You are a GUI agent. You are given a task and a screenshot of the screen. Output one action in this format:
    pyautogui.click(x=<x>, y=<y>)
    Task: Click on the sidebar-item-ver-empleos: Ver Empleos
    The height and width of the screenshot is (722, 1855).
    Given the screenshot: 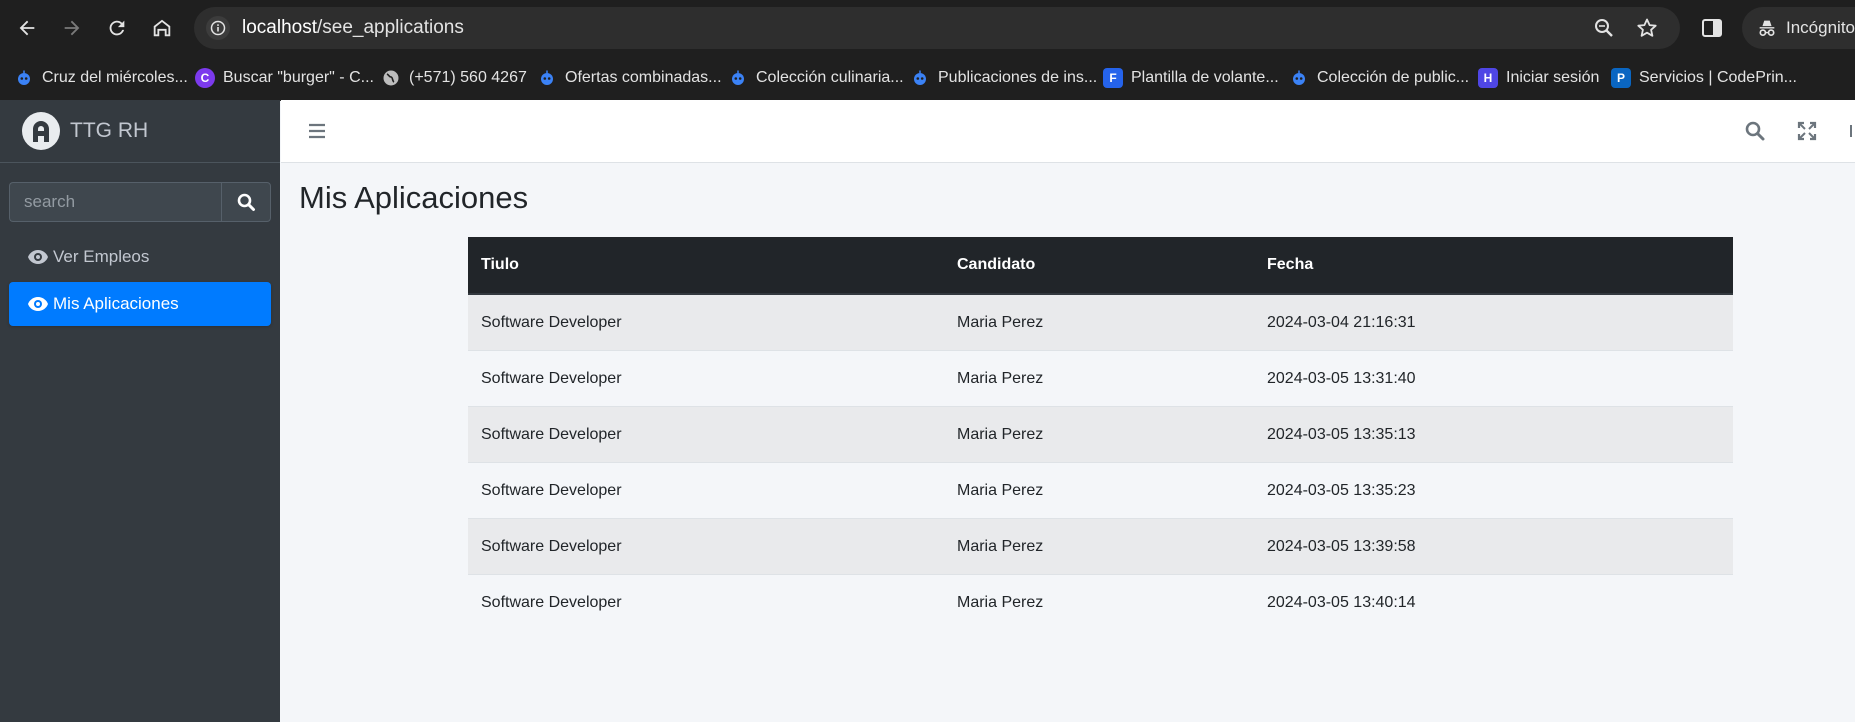 What is the action you would take?
    pyautogui.click(x=140, y=257)
    